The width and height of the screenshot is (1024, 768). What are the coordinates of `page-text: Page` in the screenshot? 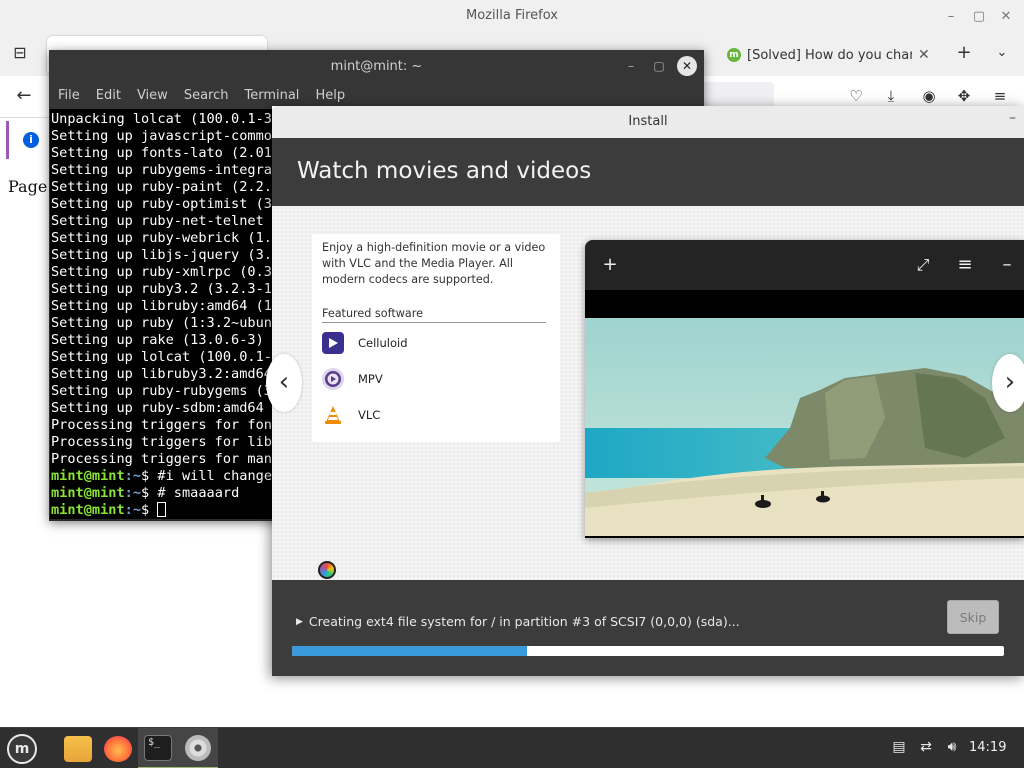 It's located at (28, 186).